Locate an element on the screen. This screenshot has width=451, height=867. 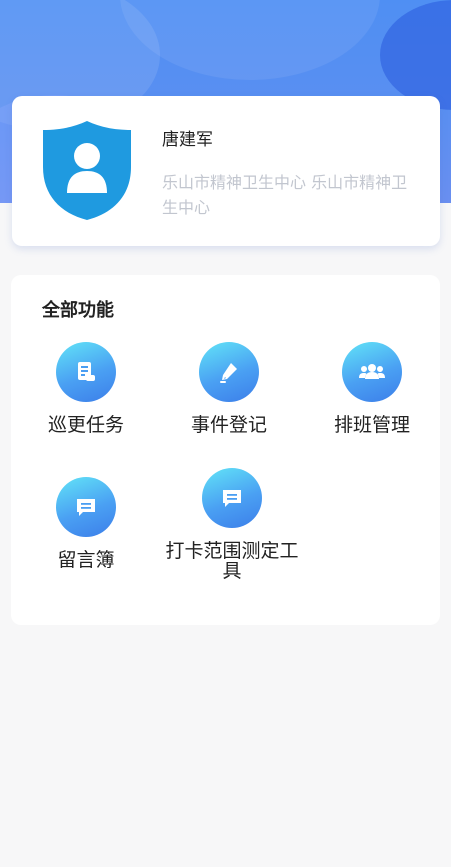
user-name: 唐建军 is located at coordinates (187, 140).